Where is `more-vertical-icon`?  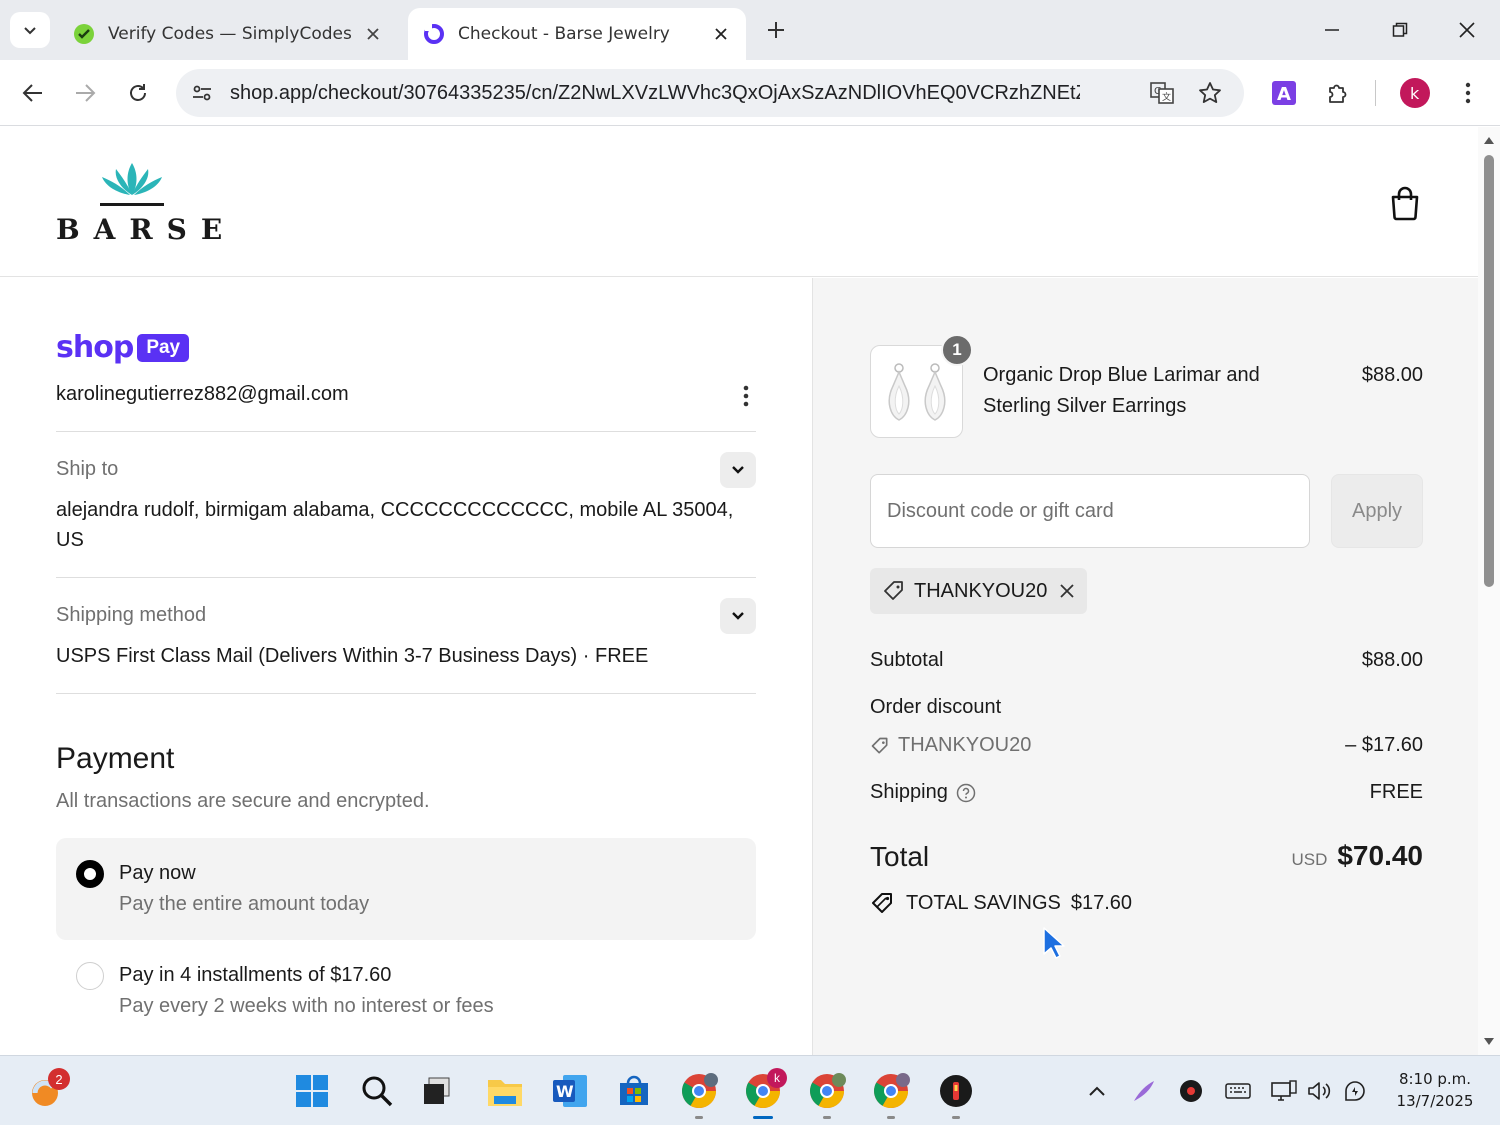 more-vertical-icon is located at coordinates (746, 396).